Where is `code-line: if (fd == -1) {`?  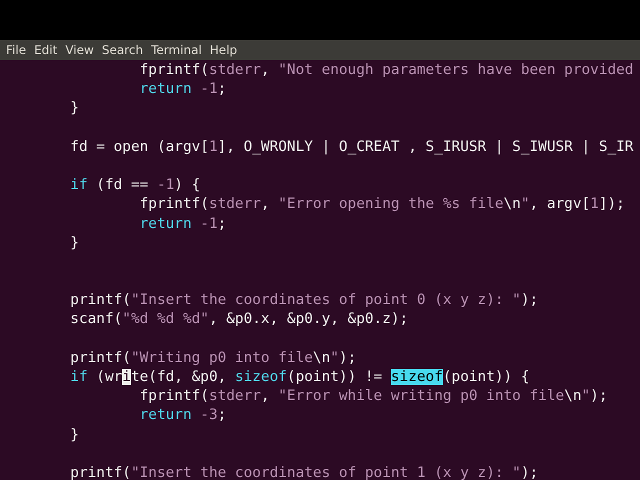 code-line: if (fd == -1) { is located at coordinates (134, 186).